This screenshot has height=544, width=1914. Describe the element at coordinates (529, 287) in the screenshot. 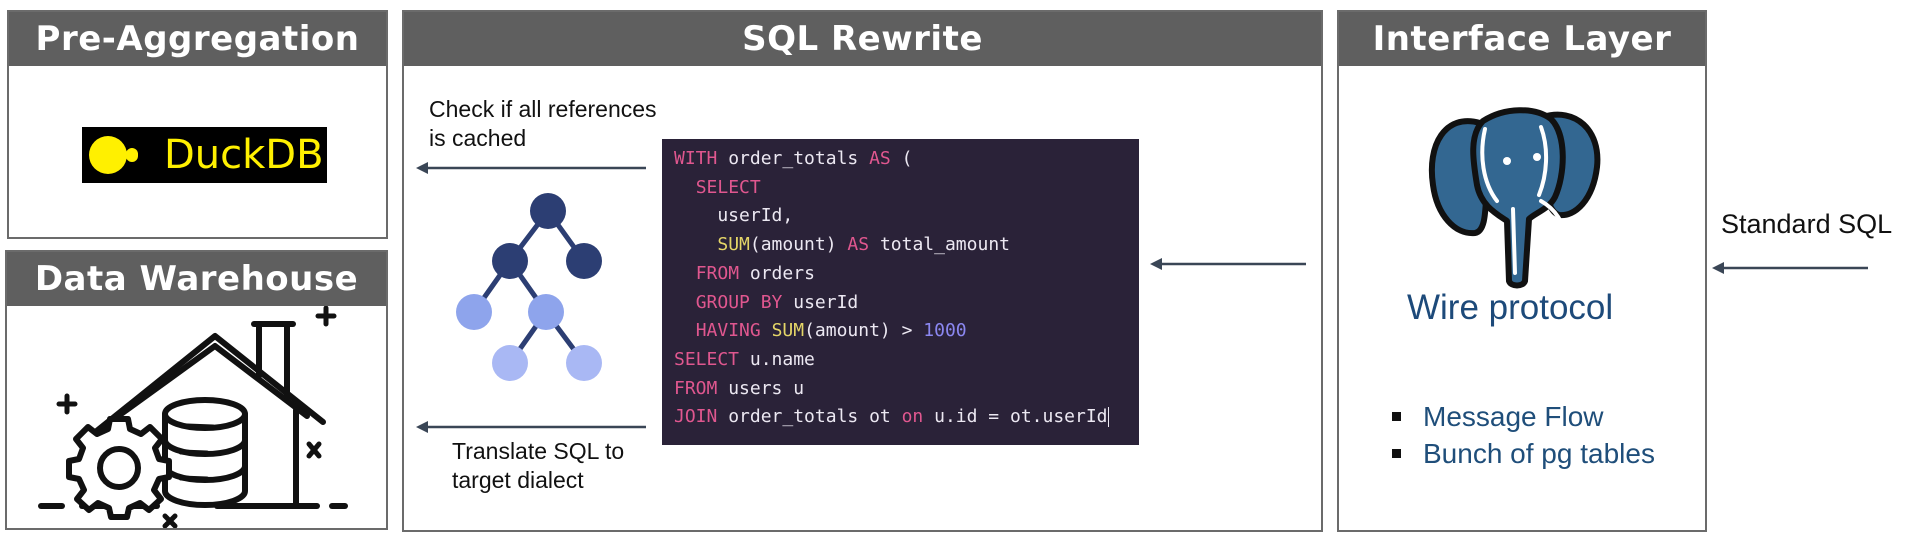

I see `tree-icon` at that location.